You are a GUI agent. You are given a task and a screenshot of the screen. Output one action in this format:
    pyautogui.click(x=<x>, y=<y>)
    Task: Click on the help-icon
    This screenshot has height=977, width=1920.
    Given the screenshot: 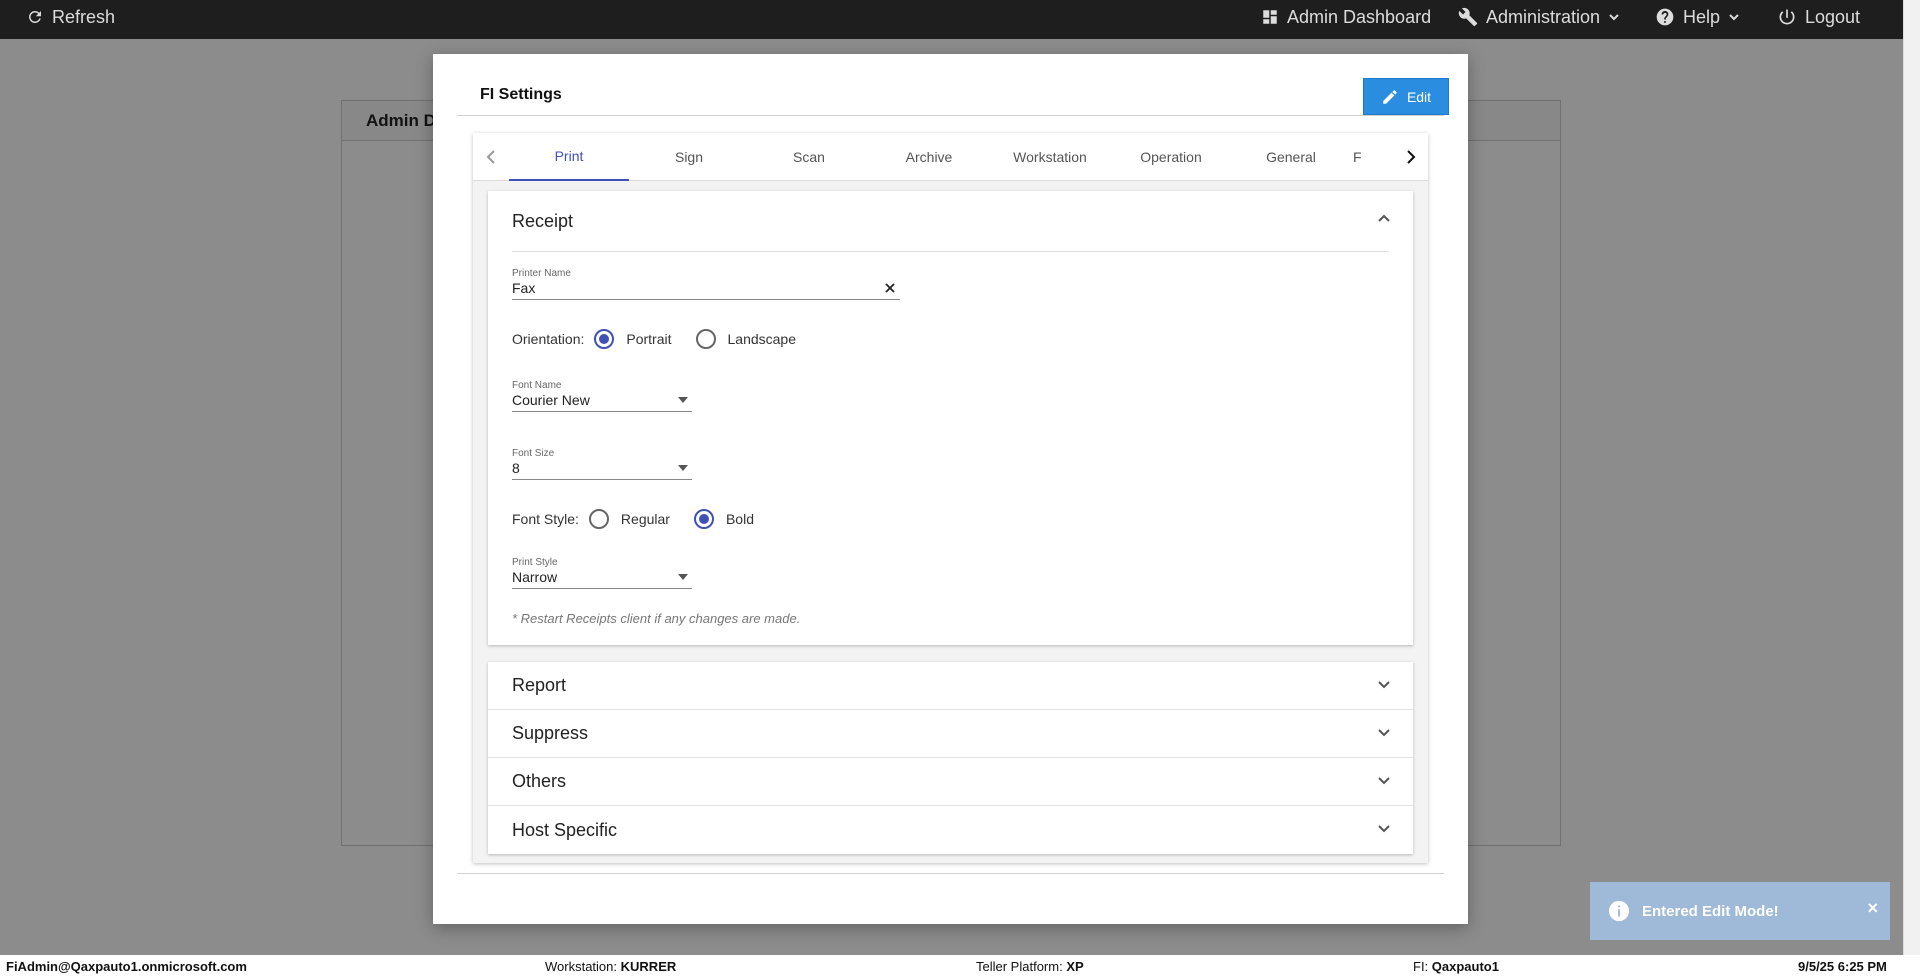 What is the action you would take?
    pyautogui.click(x=1665, y=17)
    